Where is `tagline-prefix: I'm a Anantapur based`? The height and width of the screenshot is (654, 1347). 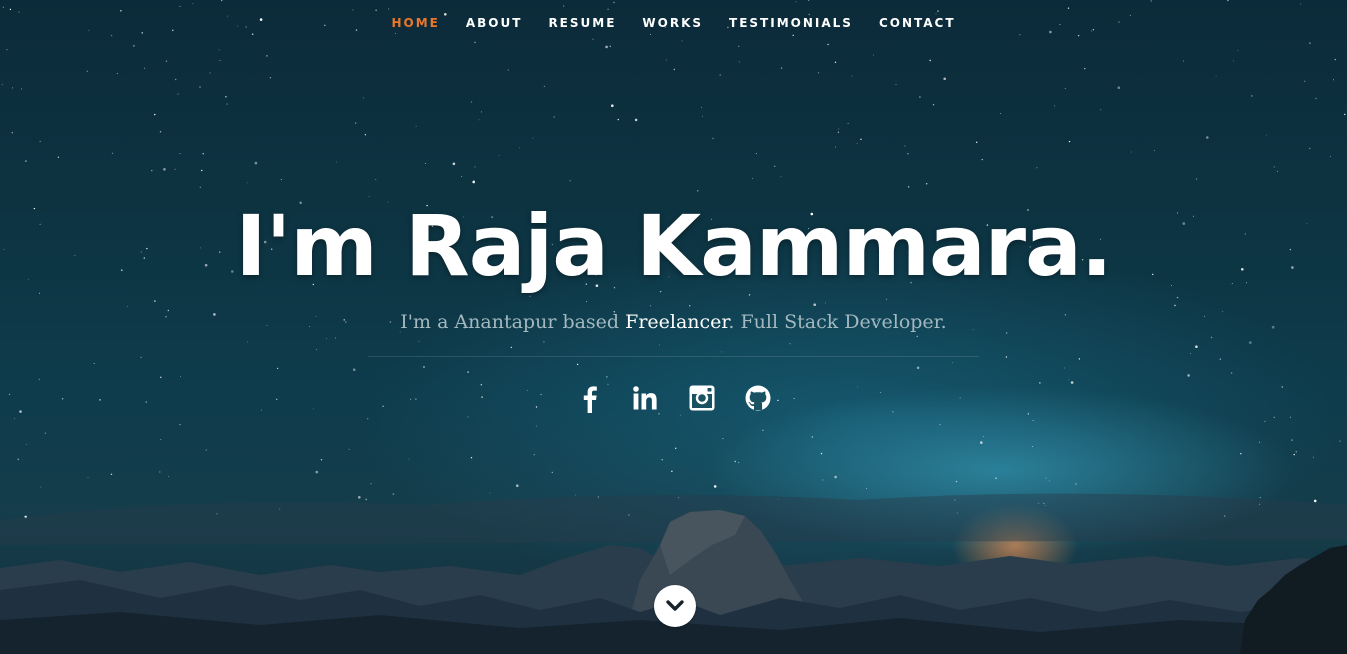 tagline-prefix: I'm a Anantapur based is located at coordinates (513, 322).